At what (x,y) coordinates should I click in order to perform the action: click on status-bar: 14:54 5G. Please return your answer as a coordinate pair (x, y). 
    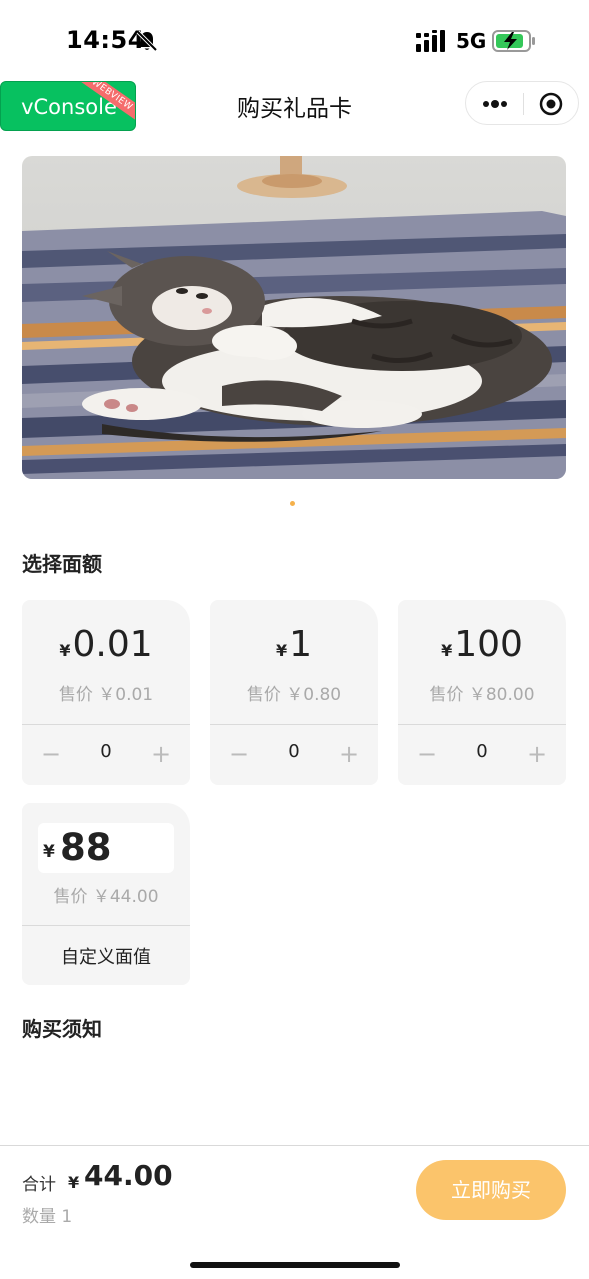
    Looking at the image, I should click on (294, 42).